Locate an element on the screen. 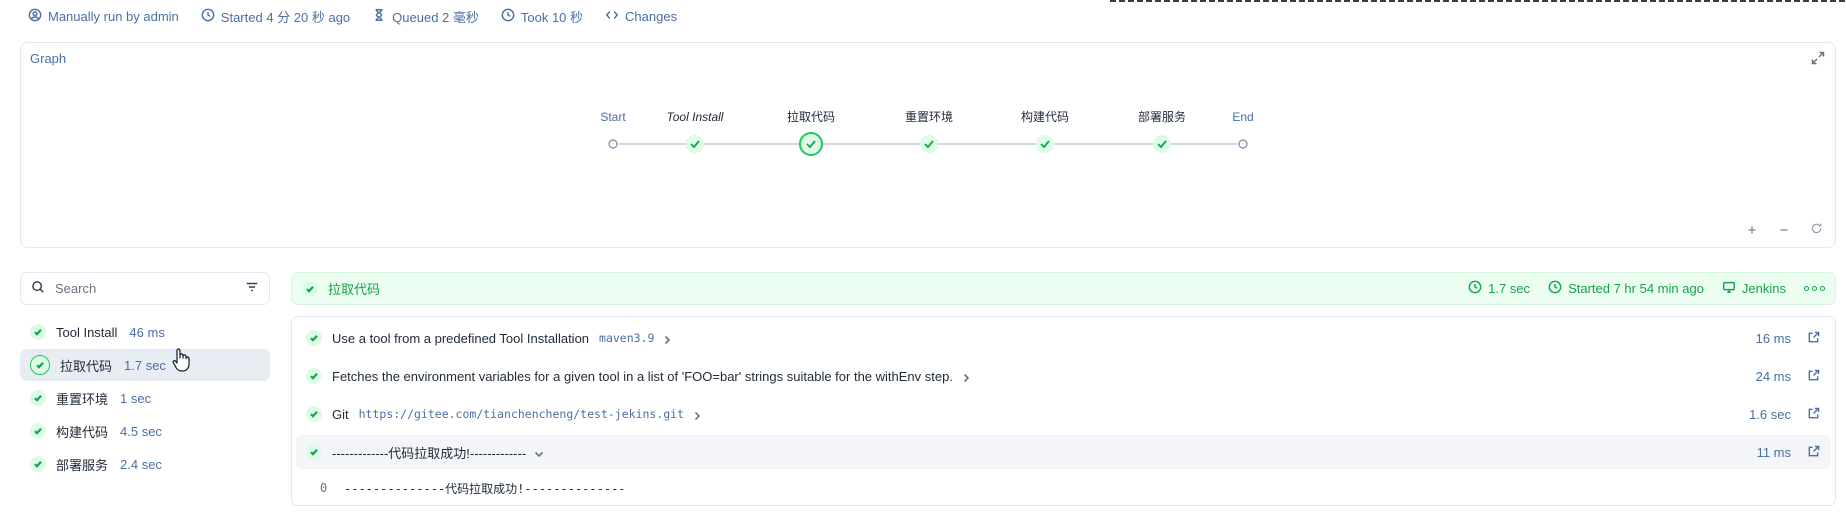  took-meta: Took 10 秒 is located at coordinates (542, 16).